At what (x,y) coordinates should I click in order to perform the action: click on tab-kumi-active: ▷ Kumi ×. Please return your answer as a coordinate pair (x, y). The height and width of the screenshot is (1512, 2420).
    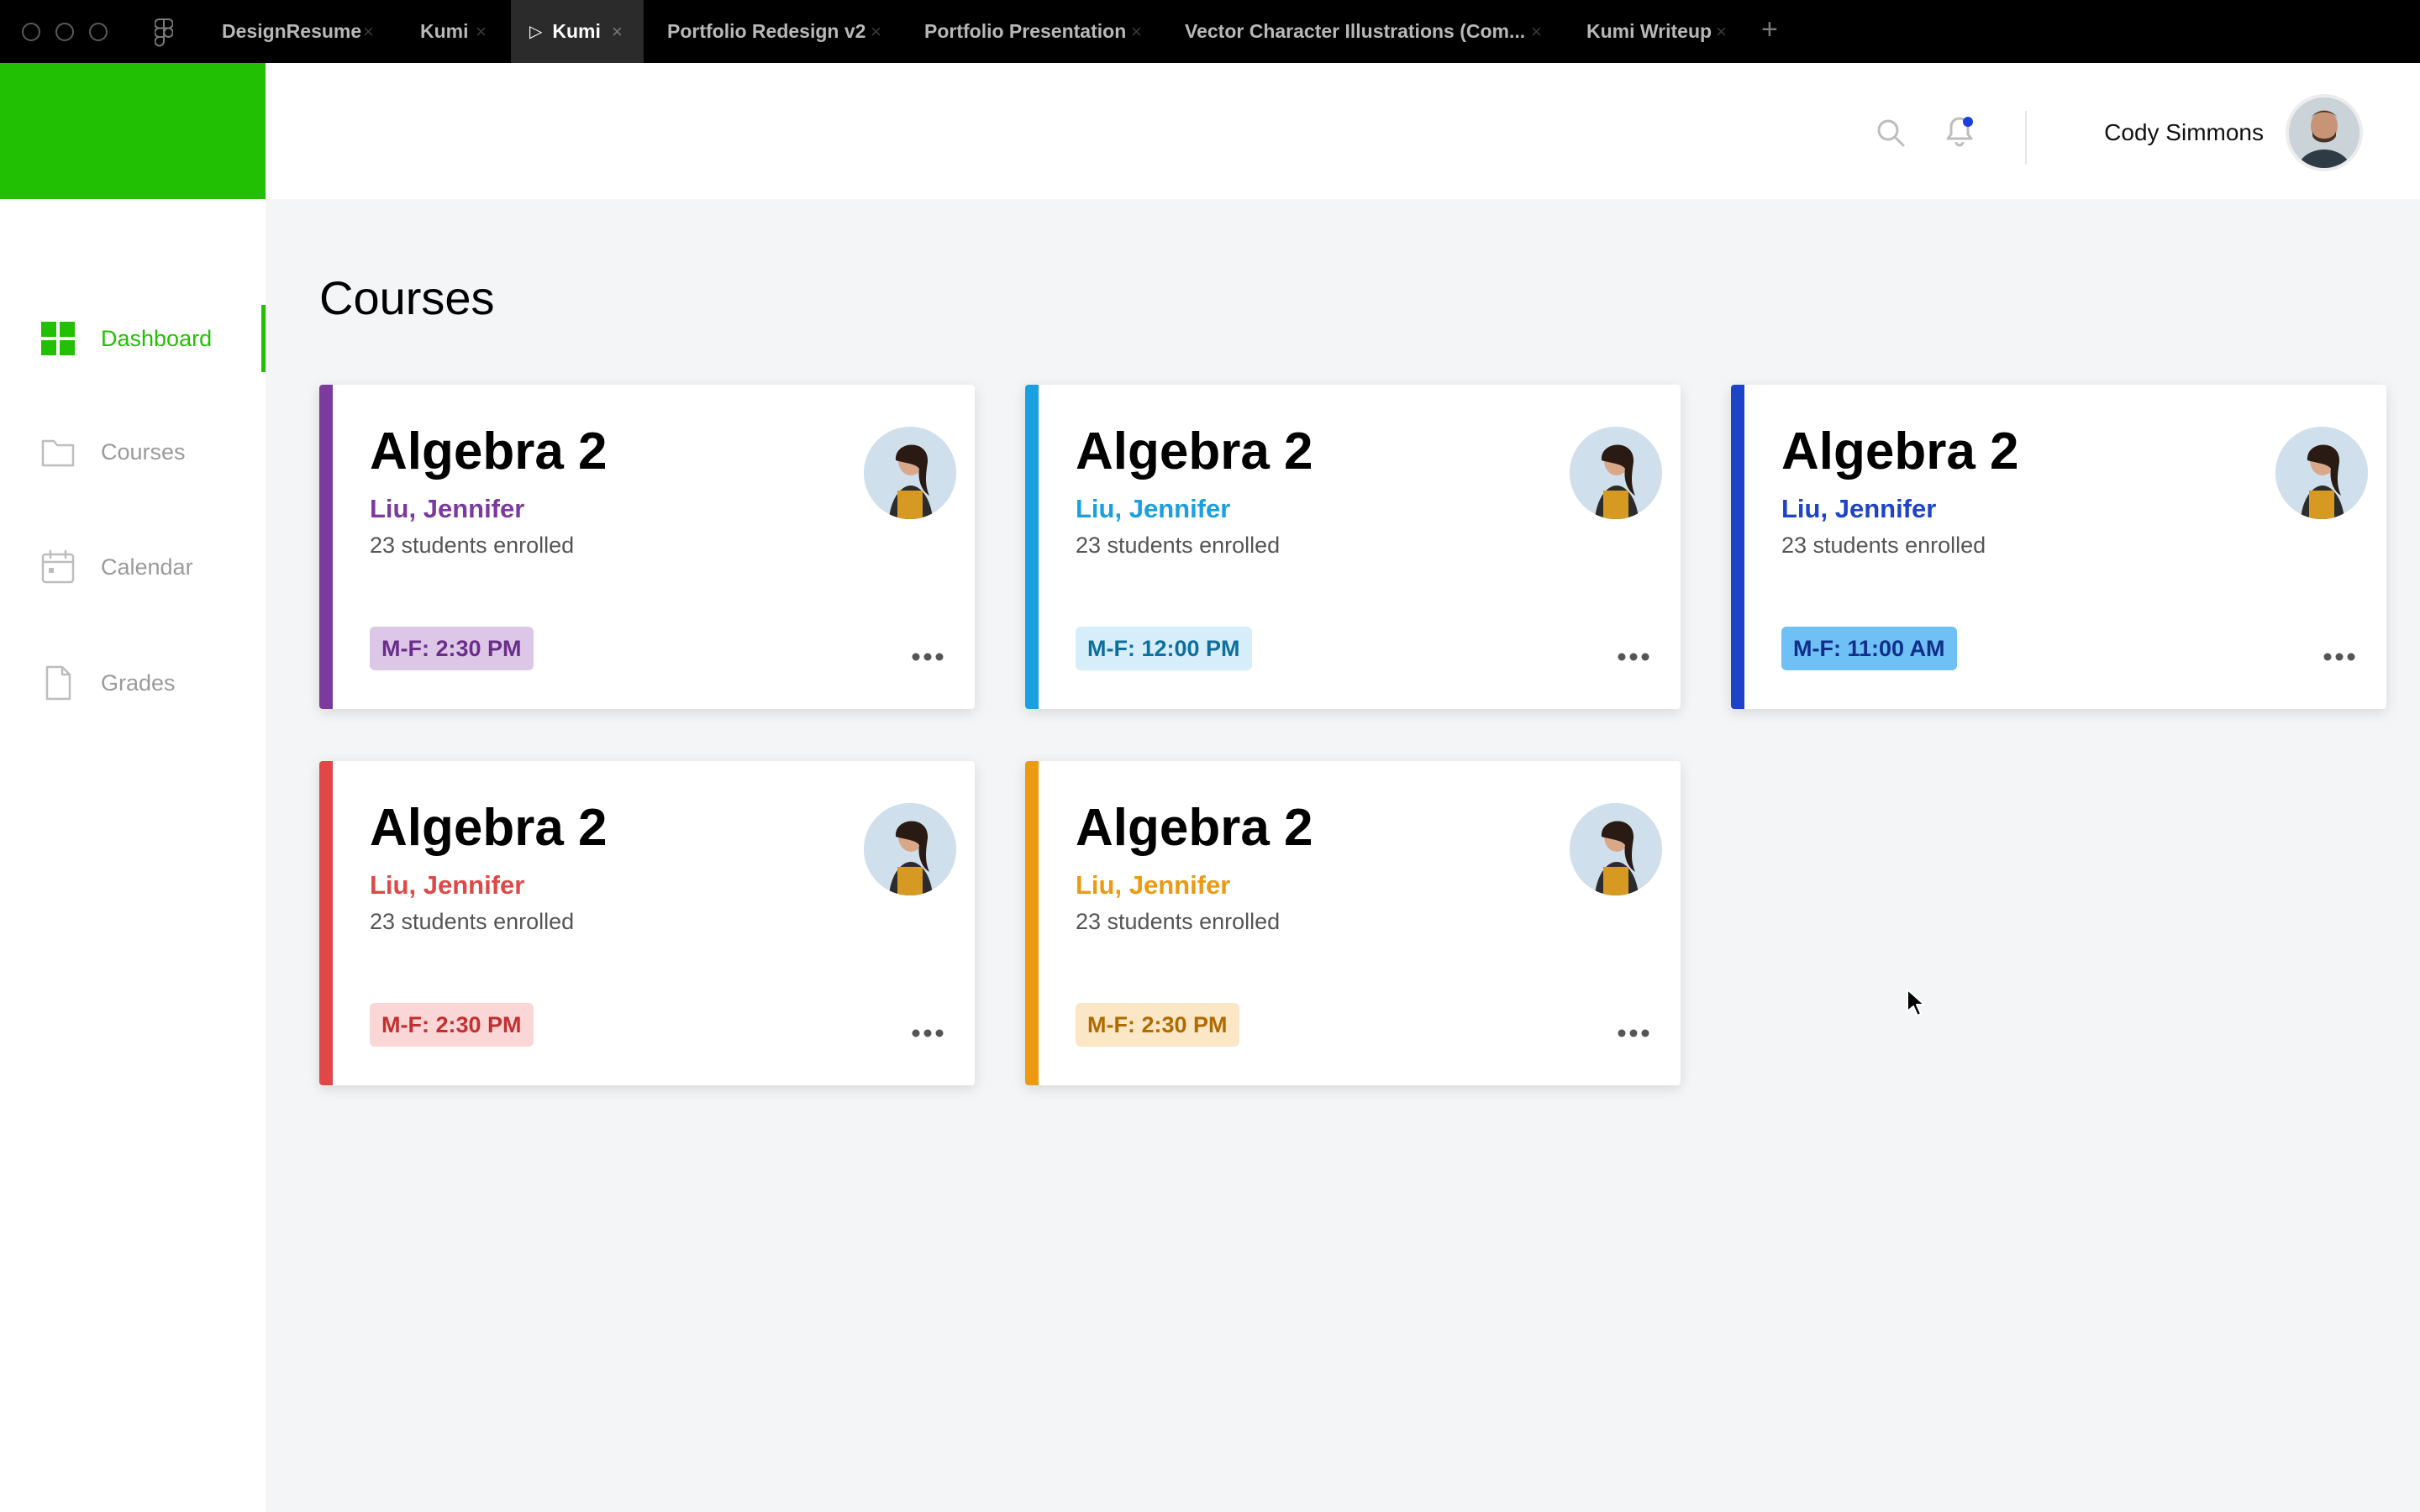
    Looking at the image, I should click on (577, 31).